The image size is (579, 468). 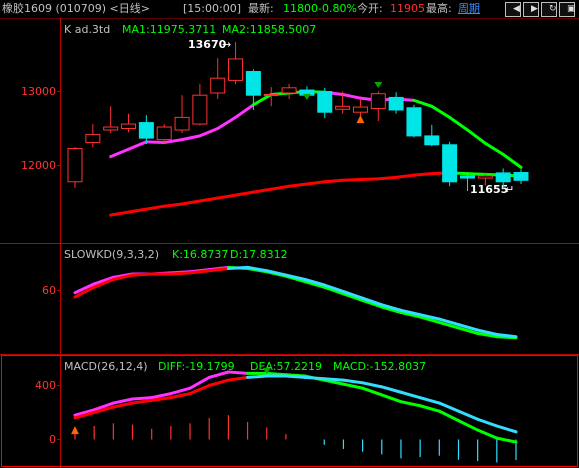 I want to click on back-button: ◀, so click(x=513, y=9).